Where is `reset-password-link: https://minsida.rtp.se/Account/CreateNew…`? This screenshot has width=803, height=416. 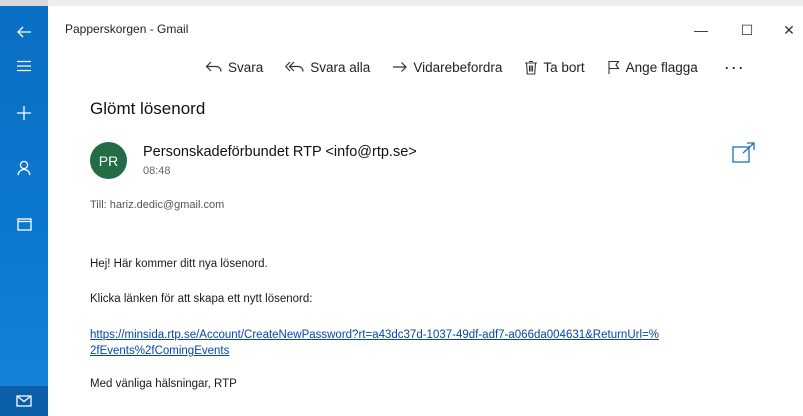 reset-password-link: https://minsida.rtp.se/Account/CreateNew… is located at coordinates (415, 343).